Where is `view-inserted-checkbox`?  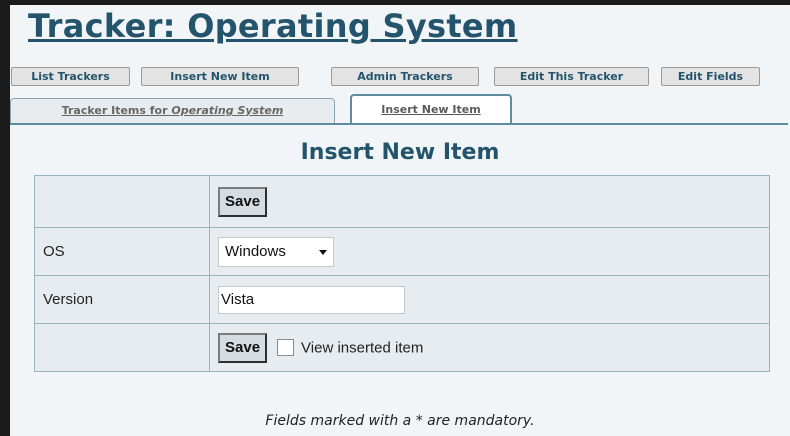 view-inserted-checkbox is located at coordinates (286, 347).